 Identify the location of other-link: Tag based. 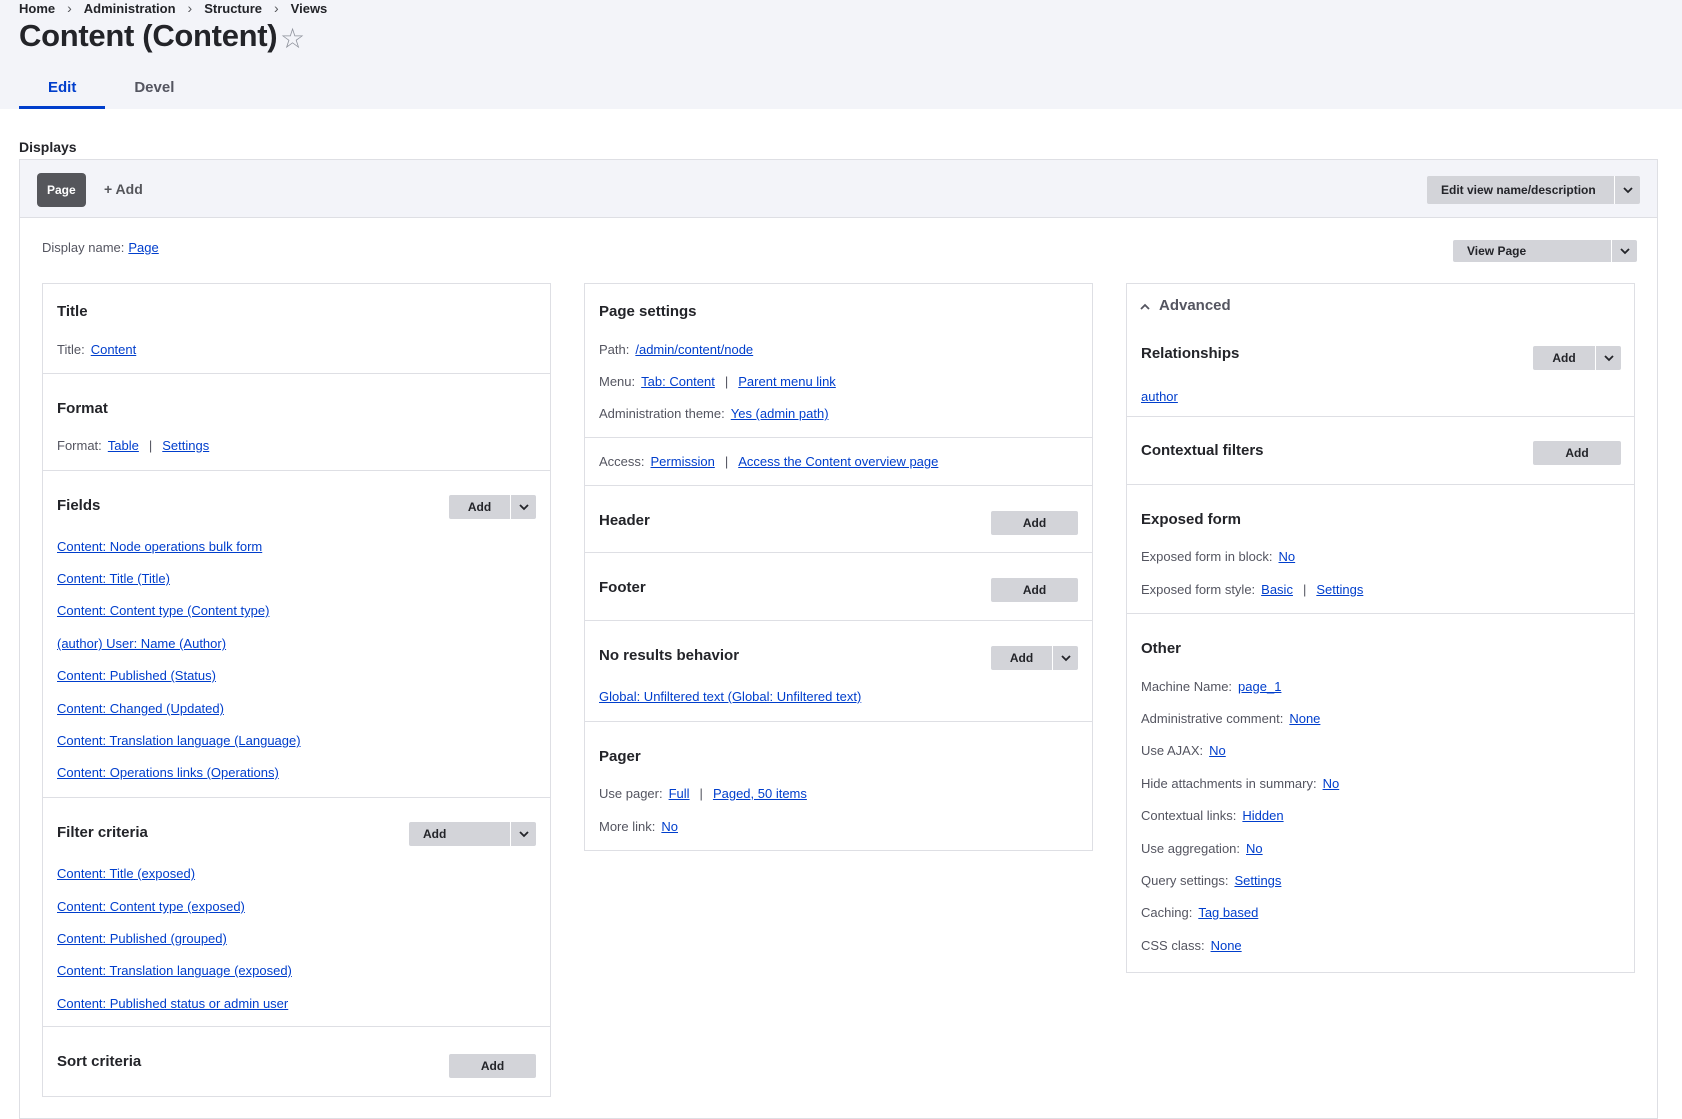
(1228, 912).